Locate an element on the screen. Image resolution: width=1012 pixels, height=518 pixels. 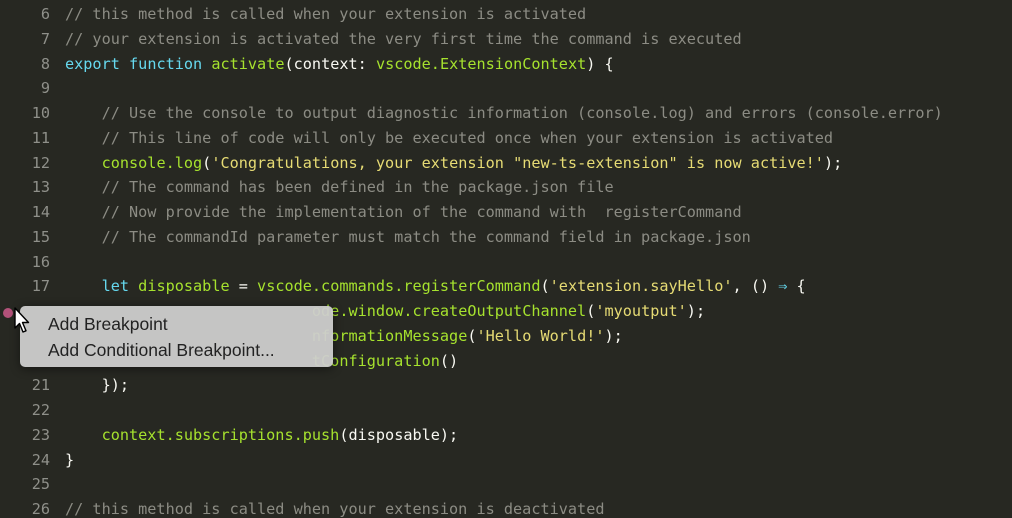
code-token: , () is located at coordinates (755, 286).